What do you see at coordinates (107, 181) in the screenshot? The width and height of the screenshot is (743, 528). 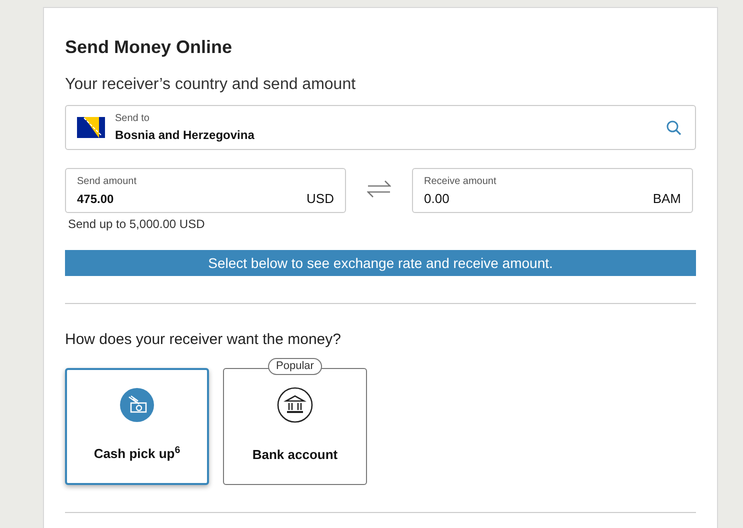 I see `field-label: Send amount` at bounding box center [107, 181].